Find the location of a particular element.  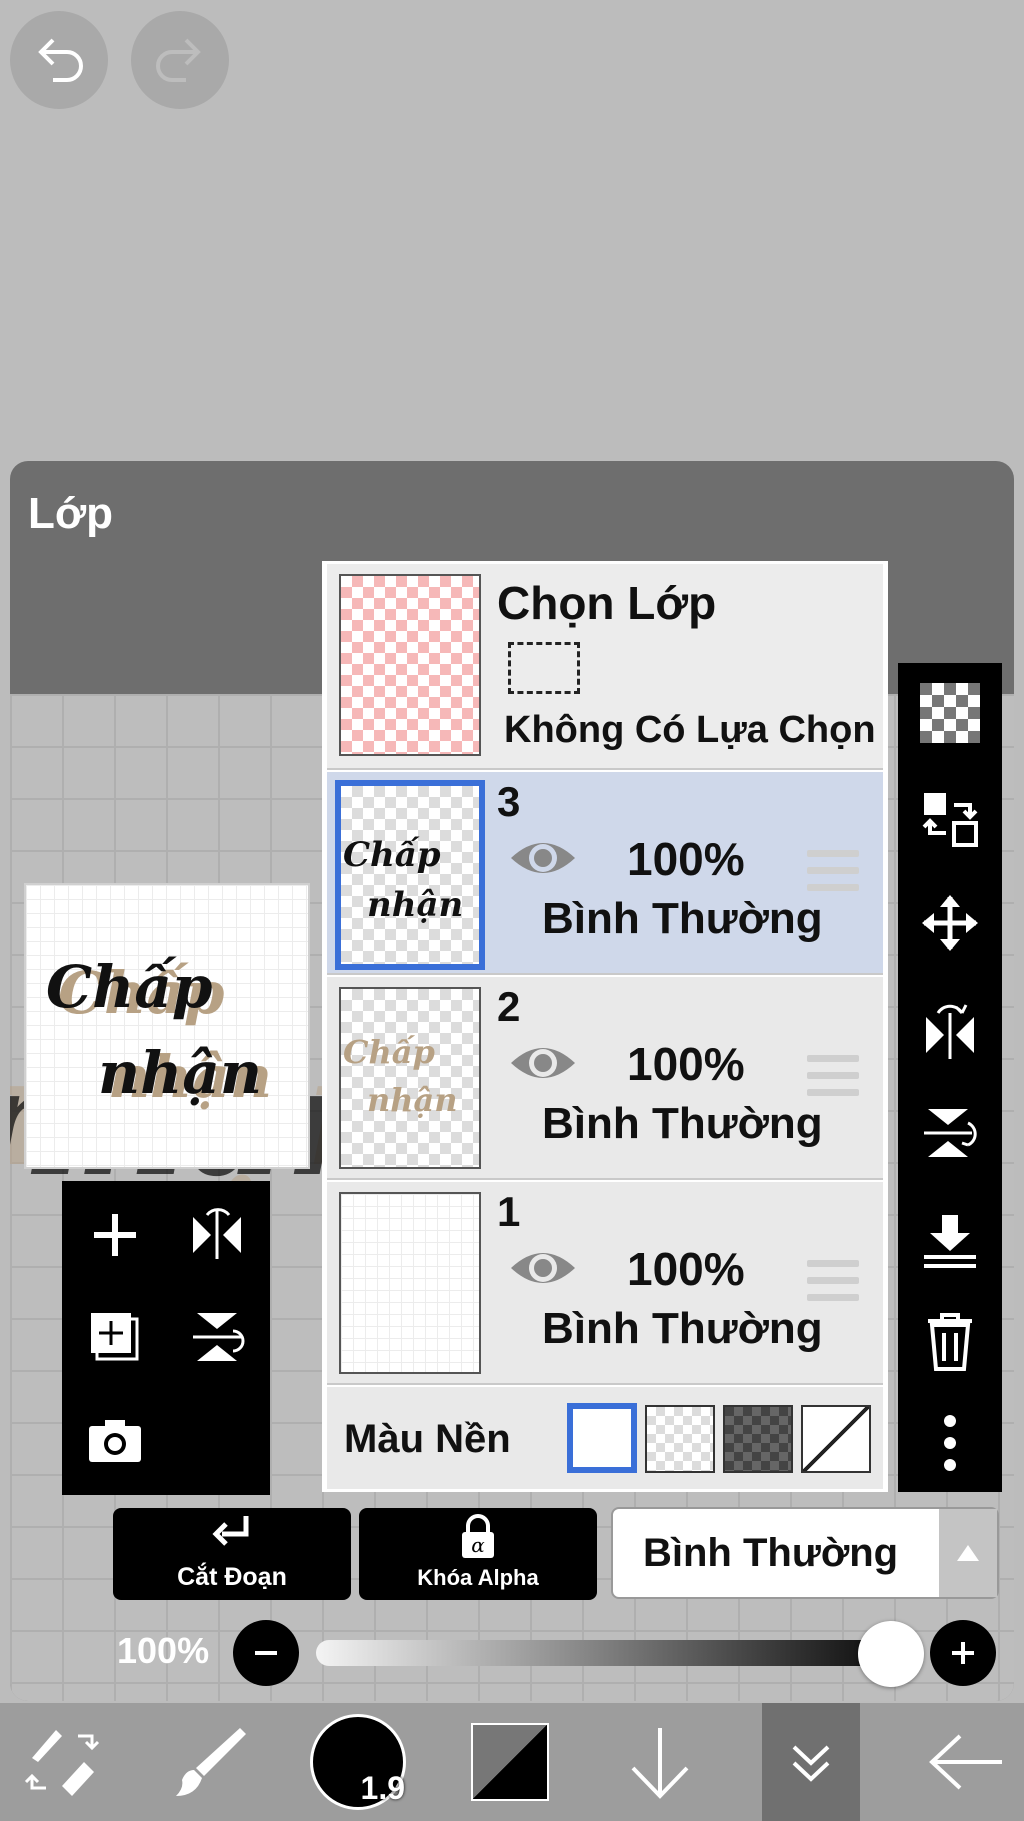

undo-icon is located at coordinates (60, 60).